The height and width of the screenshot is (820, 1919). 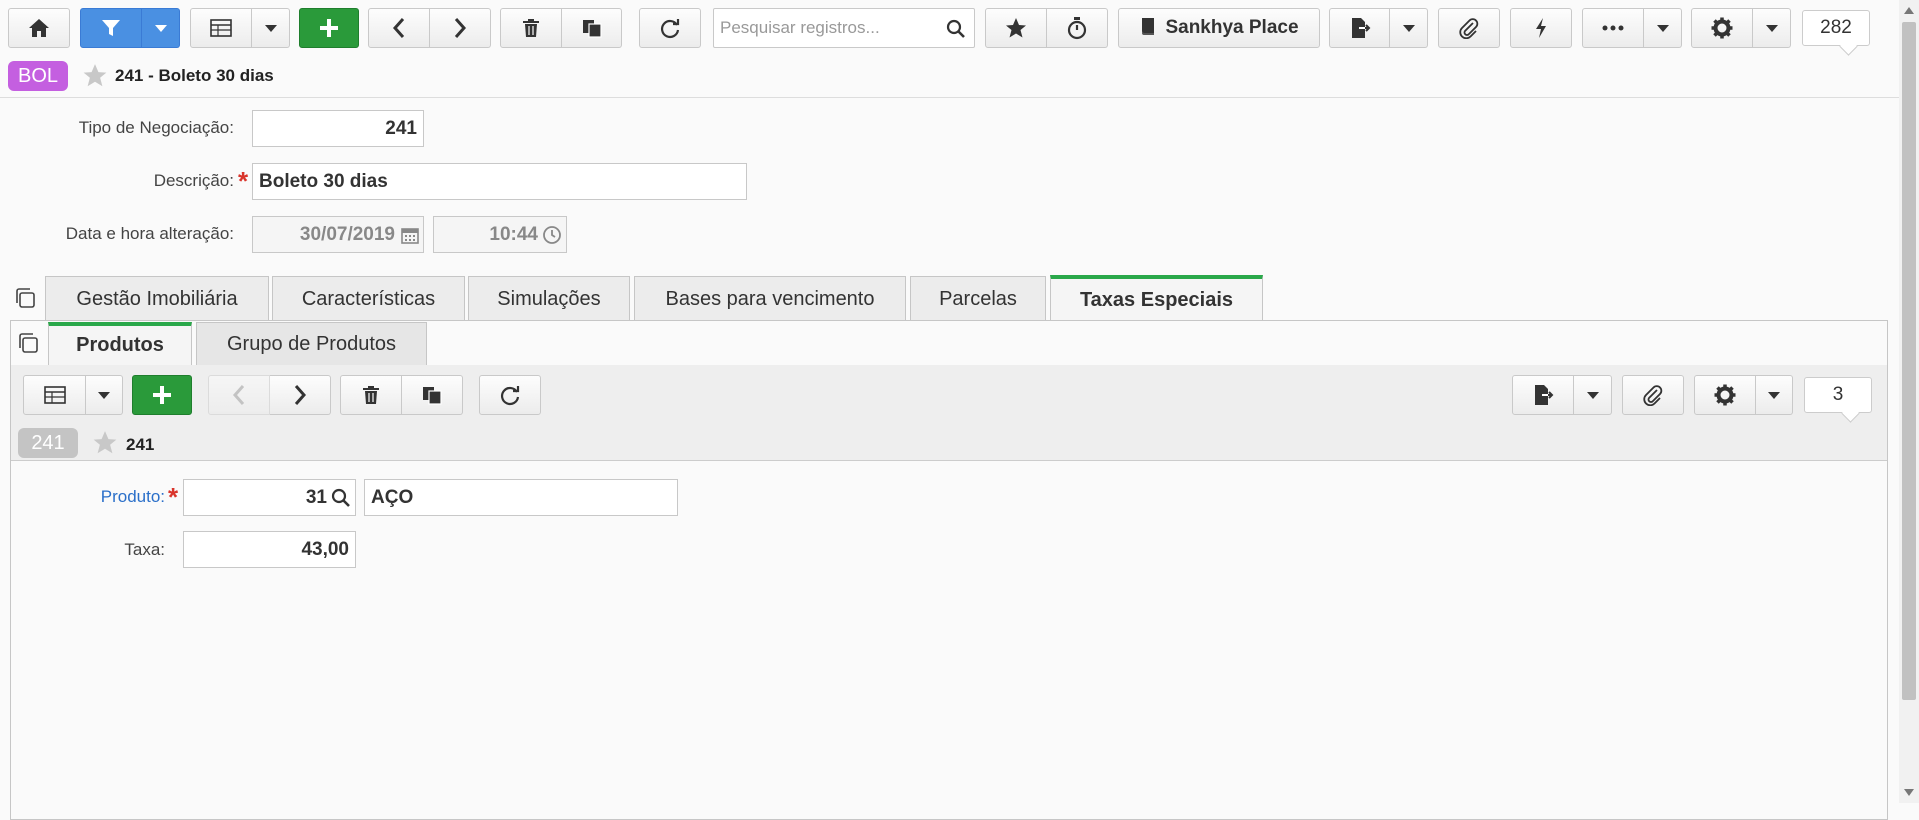 What do you see at coordinates (38, 76) in the screenshot?
I see `record-type-badge: BOL` at bounding box center [38, 76].